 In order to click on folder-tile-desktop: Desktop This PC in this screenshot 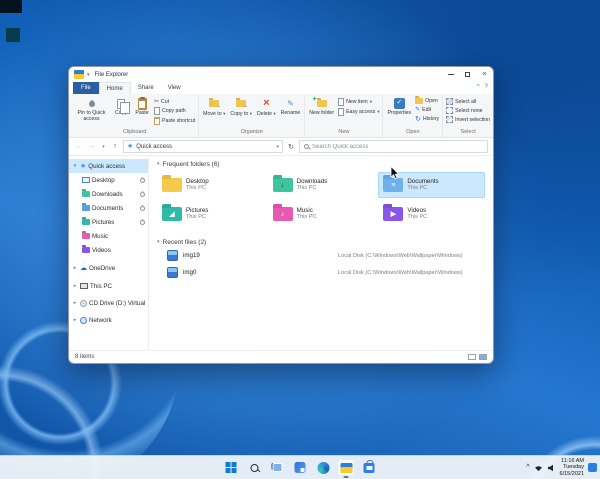, I will do `click(210, 185)`.